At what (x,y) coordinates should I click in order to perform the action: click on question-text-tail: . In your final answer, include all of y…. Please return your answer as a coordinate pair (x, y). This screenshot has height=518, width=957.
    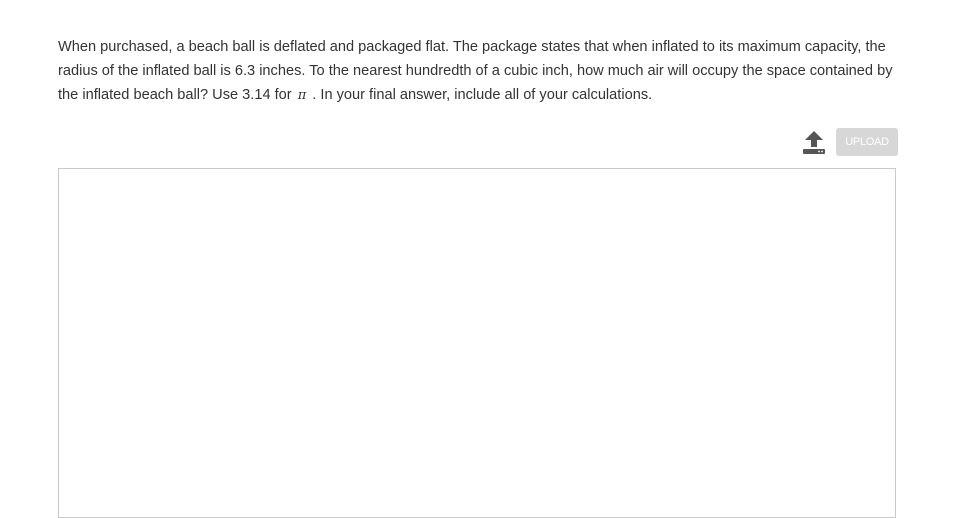
    Looking at the image, I should click on (482, 95).